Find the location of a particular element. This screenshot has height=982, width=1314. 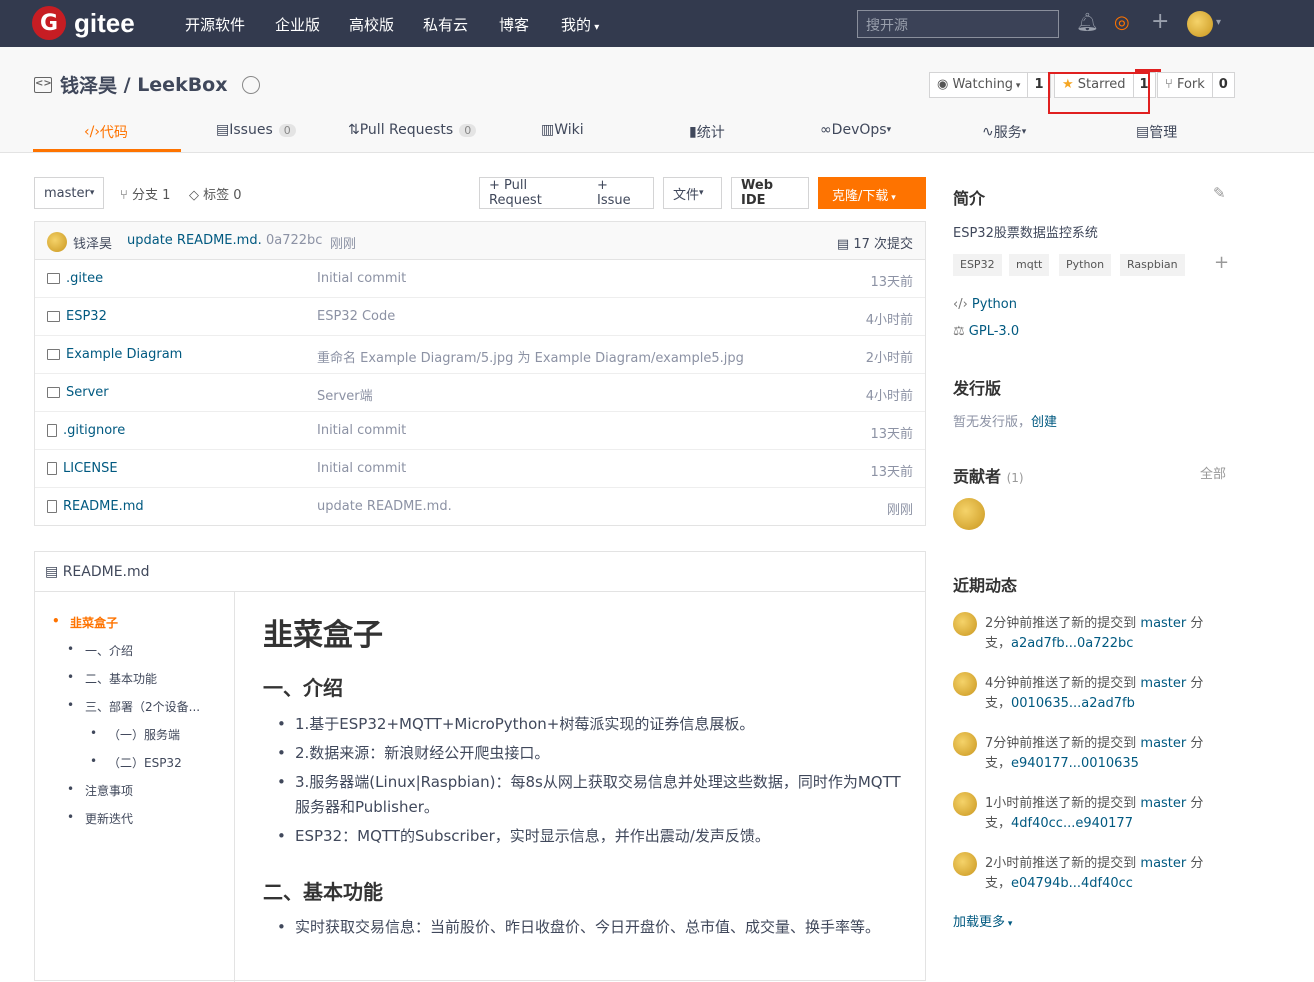

gitee-logo: G gitee is located at coordinates (83, 23).